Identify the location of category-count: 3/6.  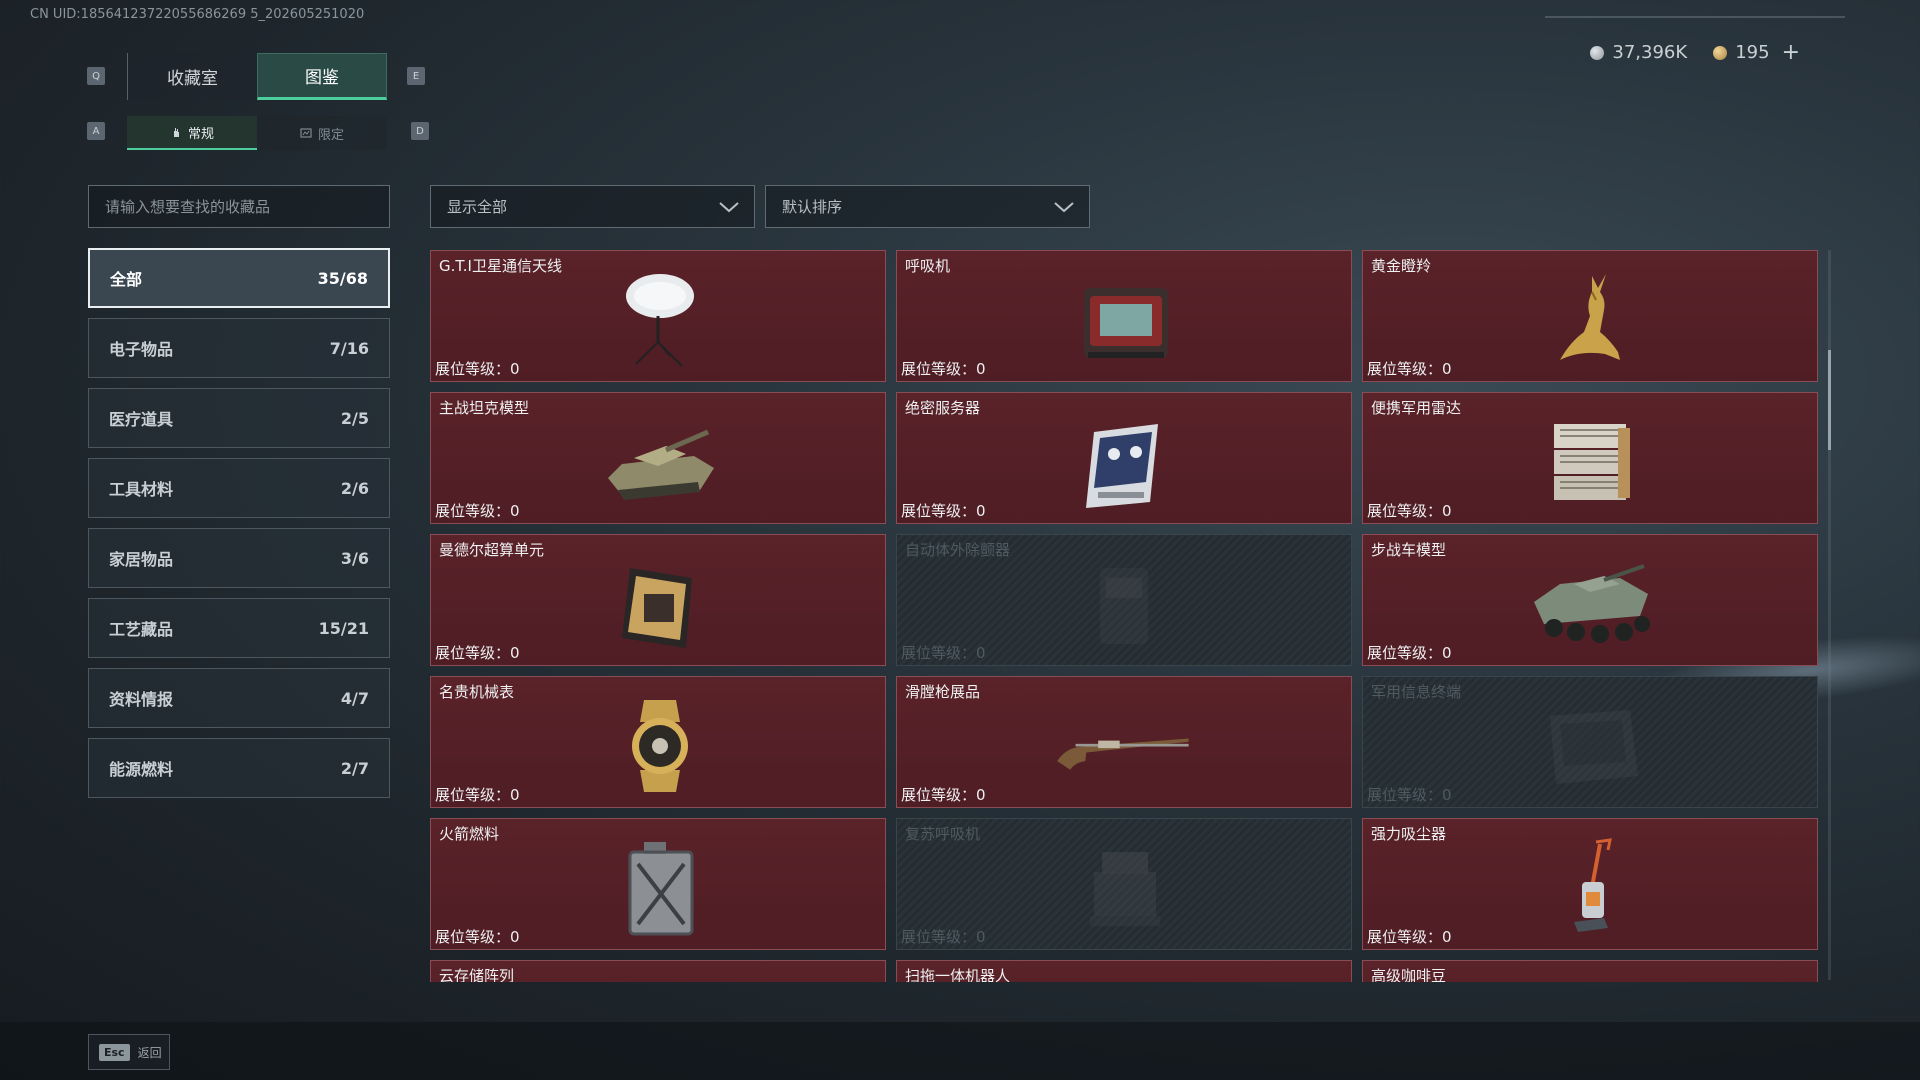
(354, 558).